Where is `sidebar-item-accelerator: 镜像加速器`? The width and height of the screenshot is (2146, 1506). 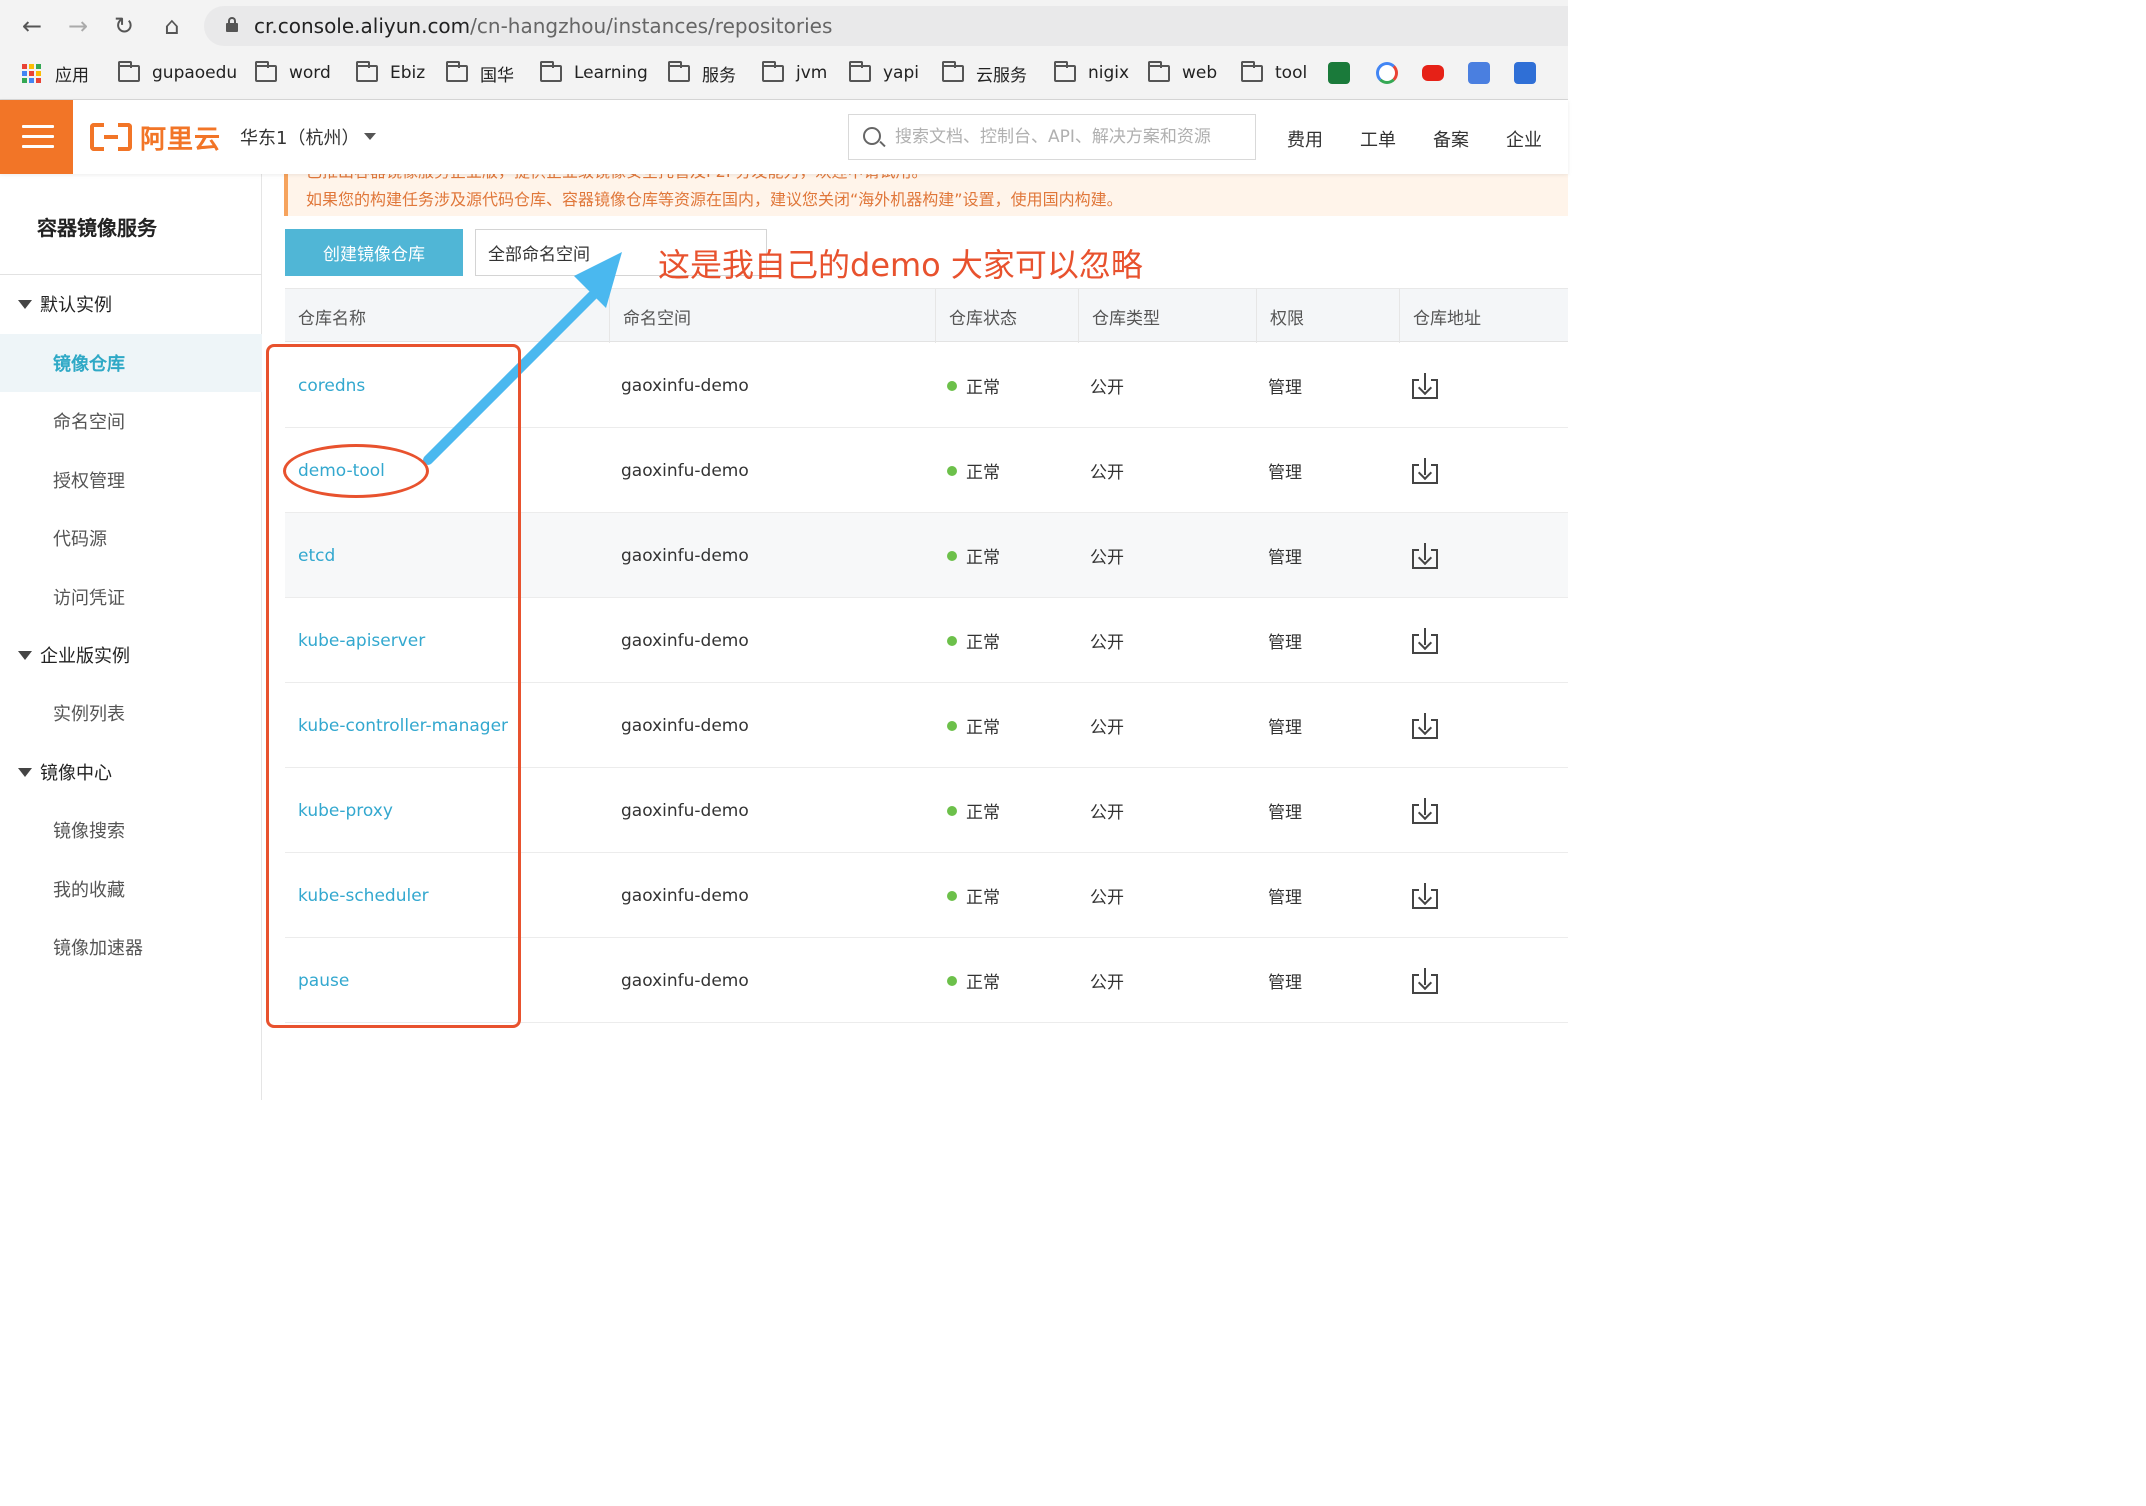 sidebar-item-accelerator: 镜像加速器 is located at coordinates (131, 947).